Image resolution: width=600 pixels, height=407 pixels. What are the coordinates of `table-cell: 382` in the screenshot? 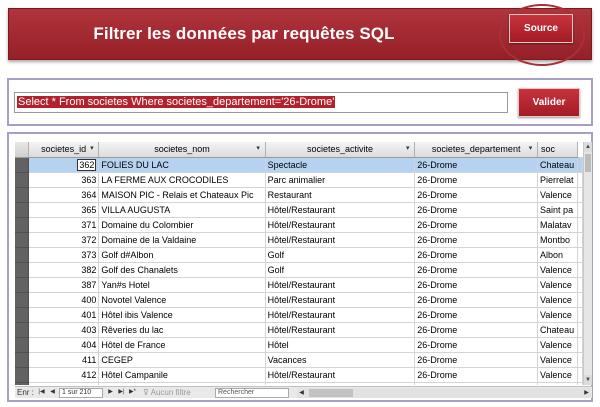 It's located at (64, 270).